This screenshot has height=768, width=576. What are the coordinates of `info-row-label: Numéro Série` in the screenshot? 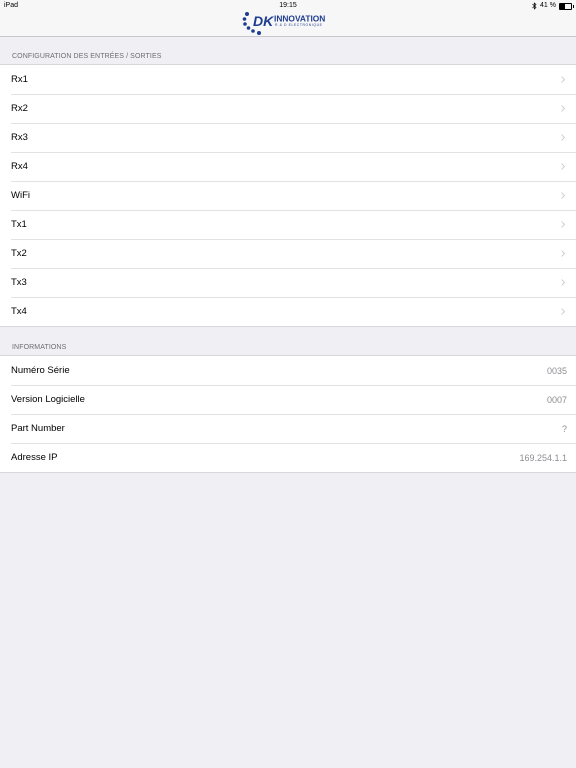 It's located at (40, 370).